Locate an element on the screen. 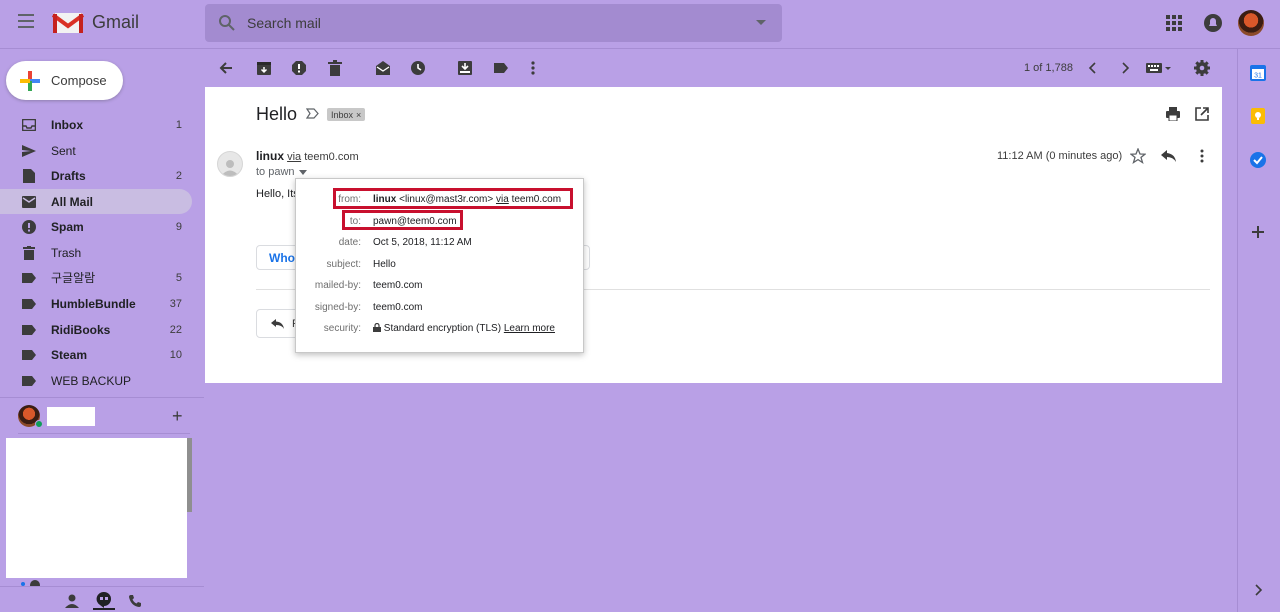 The height and width of the screenshot is (612, 1280). online-status-icon is located at coordinates (39, 424).